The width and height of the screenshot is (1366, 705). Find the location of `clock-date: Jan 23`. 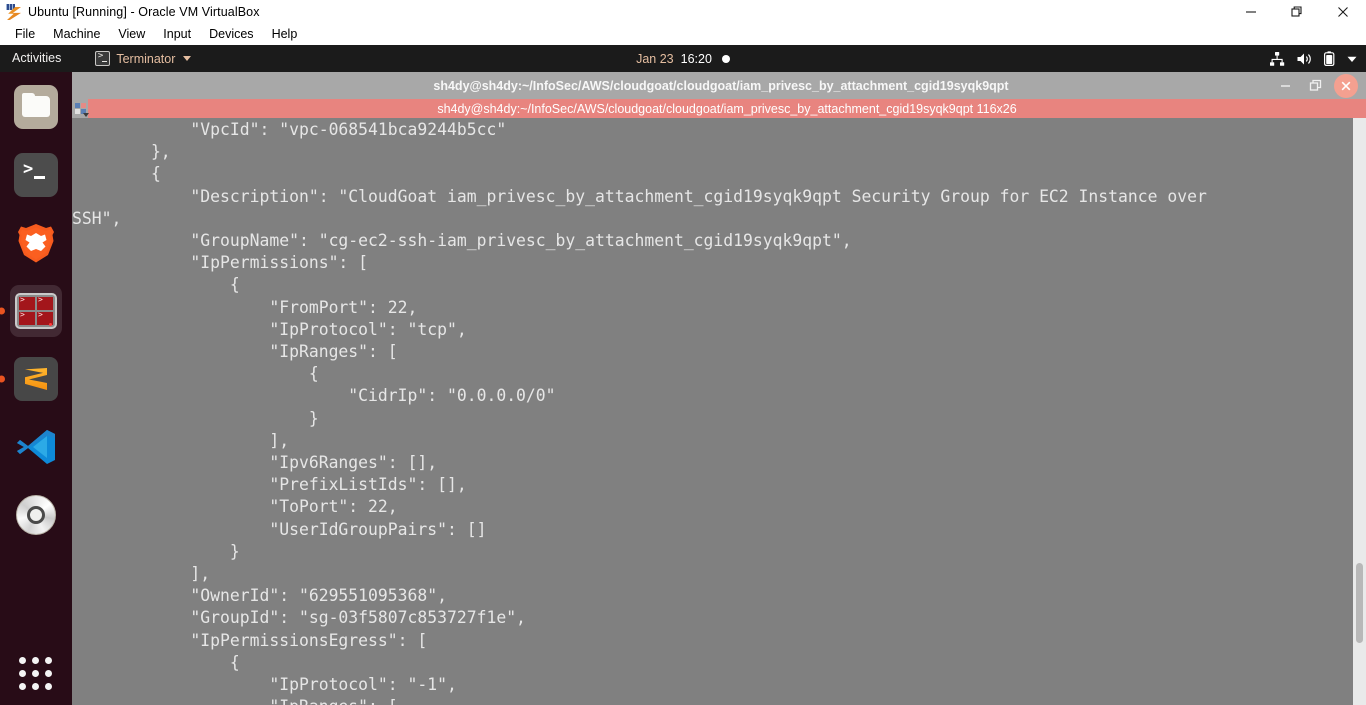

clock-date: Jan 23 is located at coordinates (655, 58).